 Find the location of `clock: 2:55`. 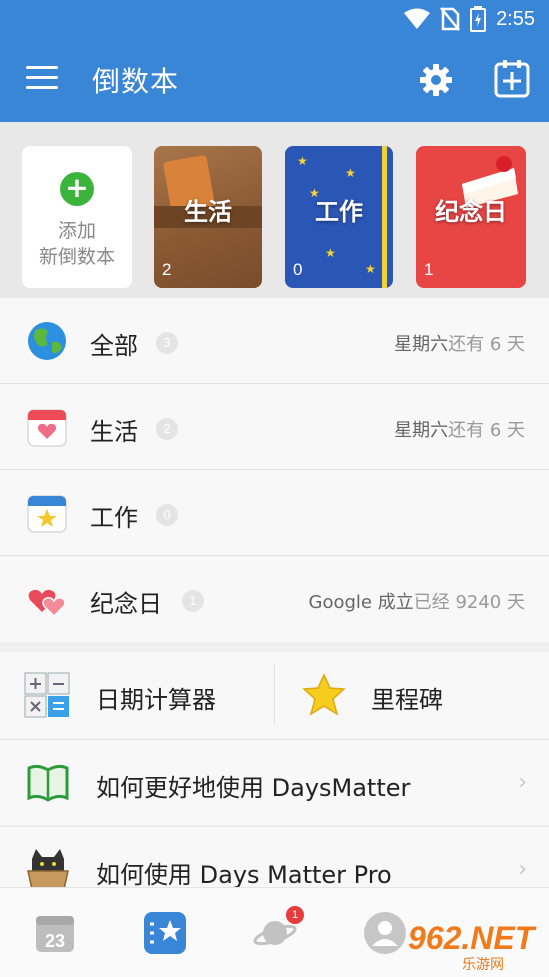

clock: 2:55 is located at coordinates (515, 18).